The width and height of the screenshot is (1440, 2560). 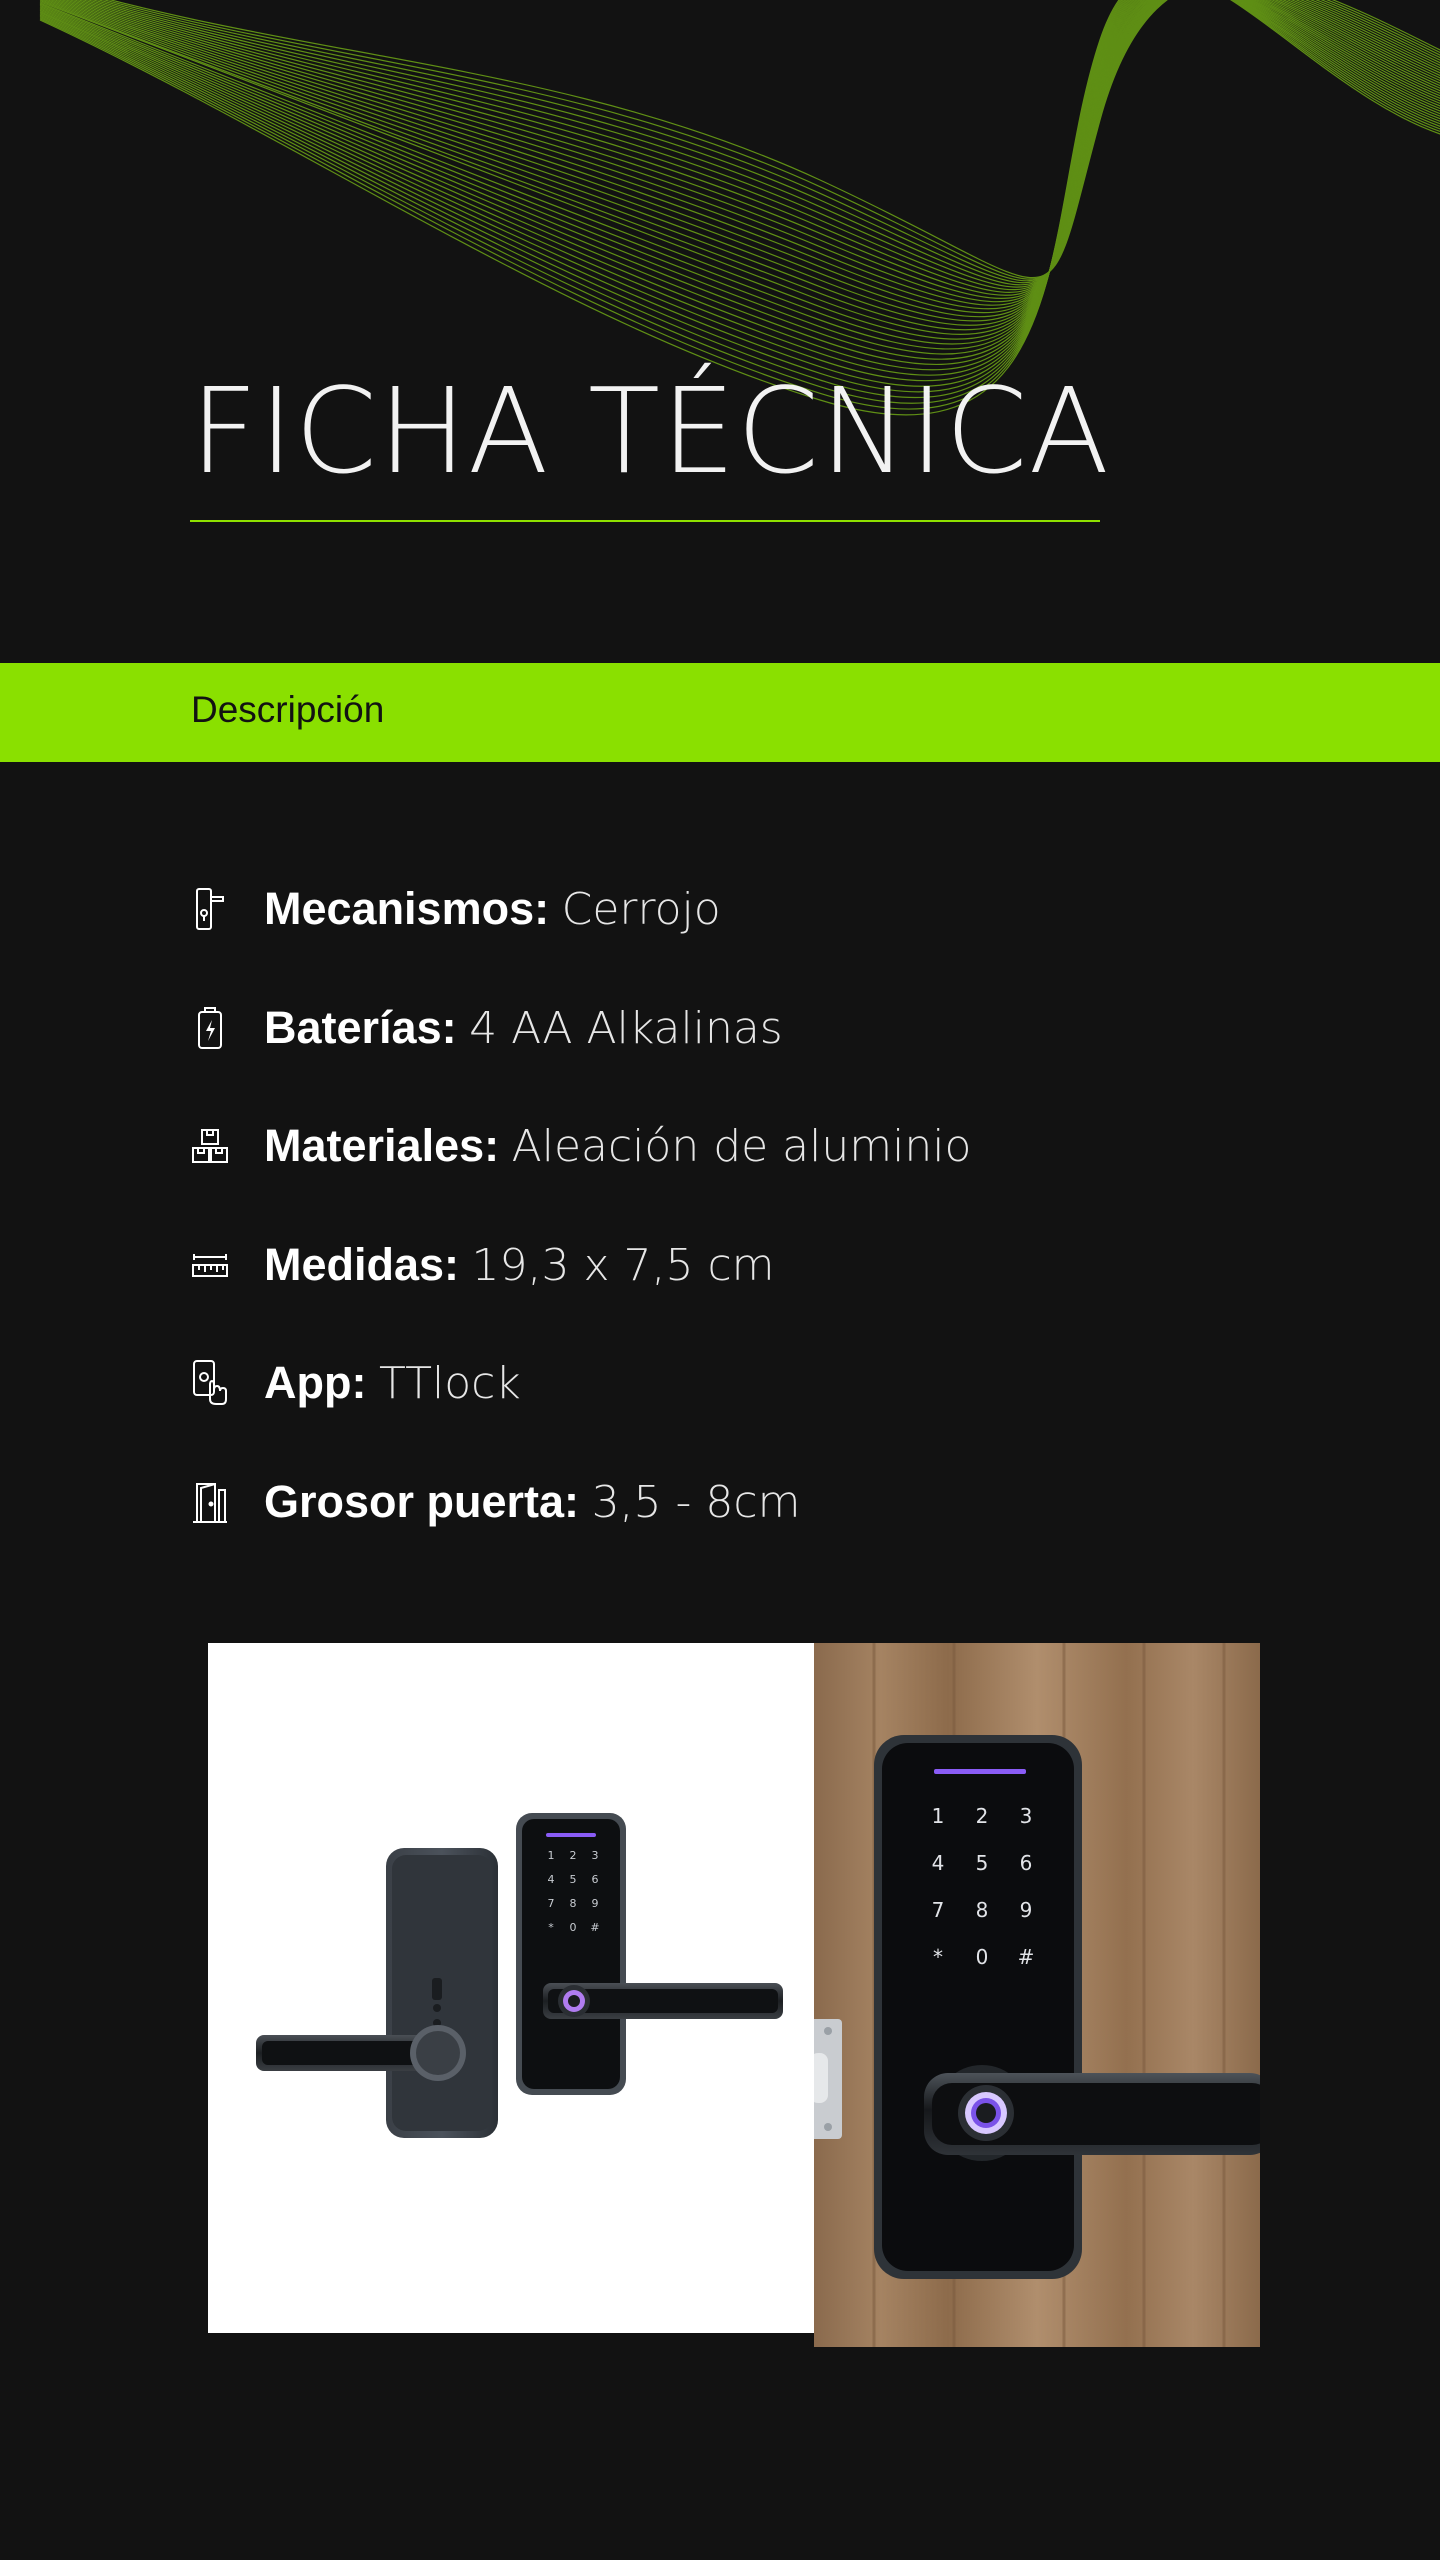 What do you see at coordinates (641, 910) in the screenshot?
I see `spec-value: Cerrojo` at bounding box center [641, 910].